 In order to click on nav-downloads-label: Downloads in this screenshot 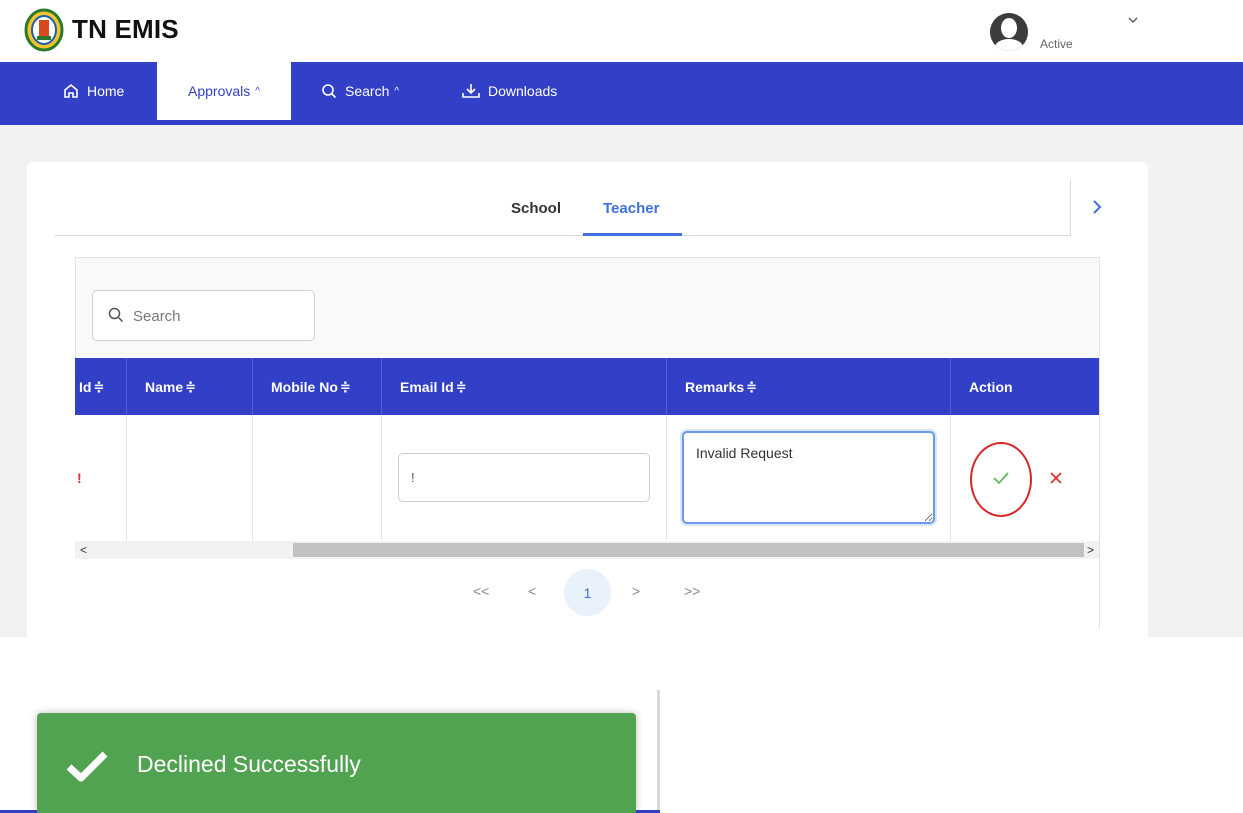, I will do `click(523, 91)`.